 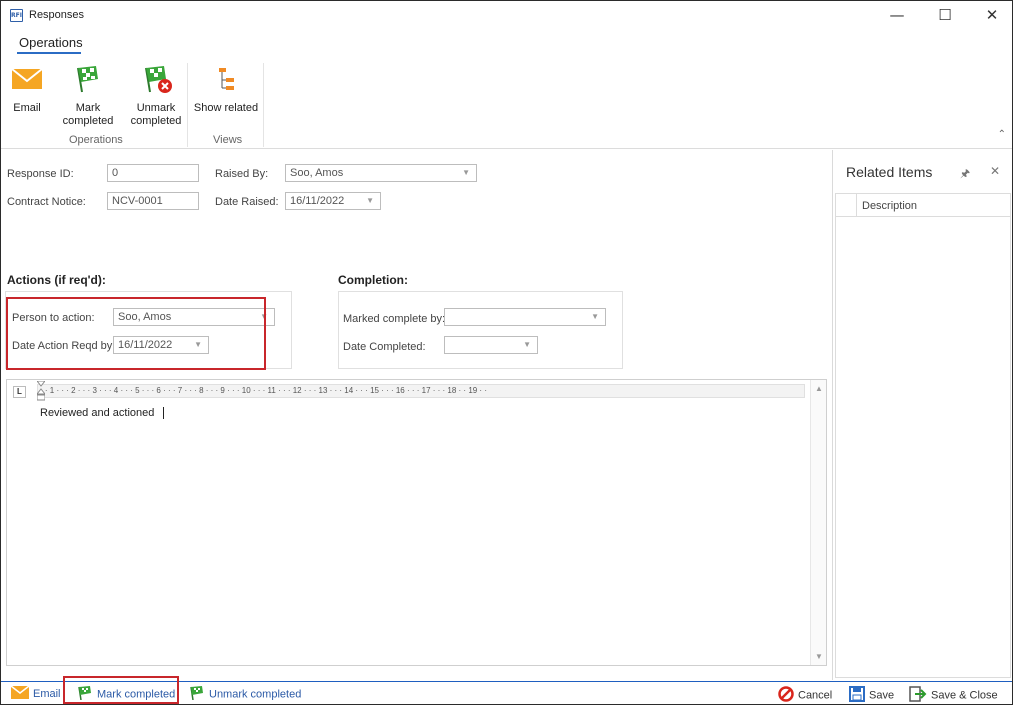 I want to click on ribbon-collapse-icon: ⌃, so click(x=1002, y=134).